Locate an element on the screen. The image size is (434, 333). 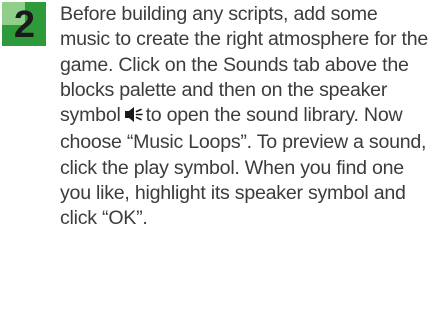
step-number-badge: 2 is located at coordinates (24, 24).